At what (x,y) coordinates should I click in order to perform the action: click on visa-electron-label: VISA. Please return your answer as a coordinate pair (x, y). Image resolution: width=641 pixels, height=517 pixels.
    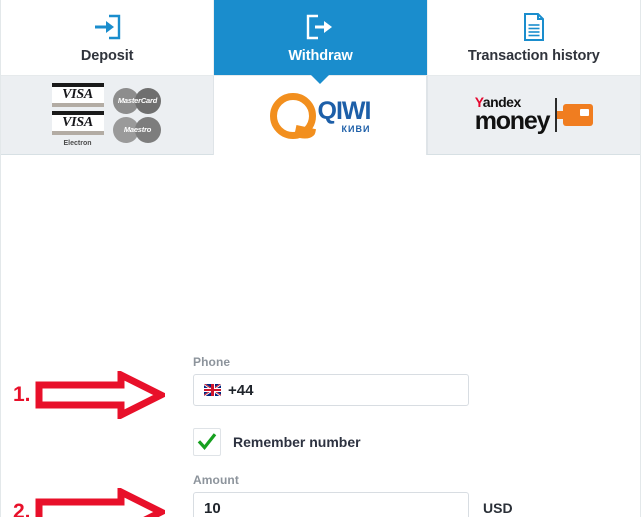
    Looking at the image, I should click on (77, 122).